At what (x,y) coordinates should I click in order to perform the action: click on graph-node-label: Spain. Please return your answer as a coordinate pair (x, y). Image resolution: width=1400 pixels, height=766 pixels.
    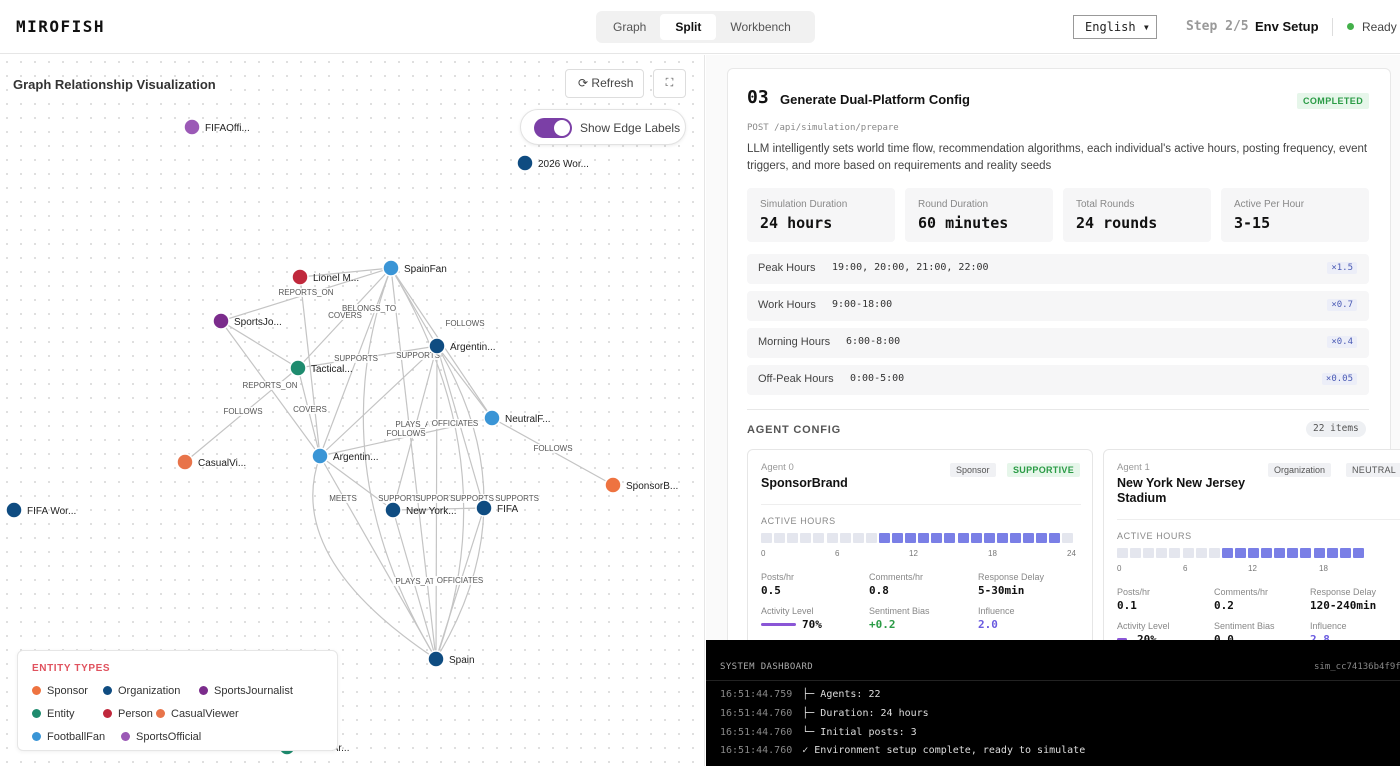
    Looking at the image, I should click on (462, 660).